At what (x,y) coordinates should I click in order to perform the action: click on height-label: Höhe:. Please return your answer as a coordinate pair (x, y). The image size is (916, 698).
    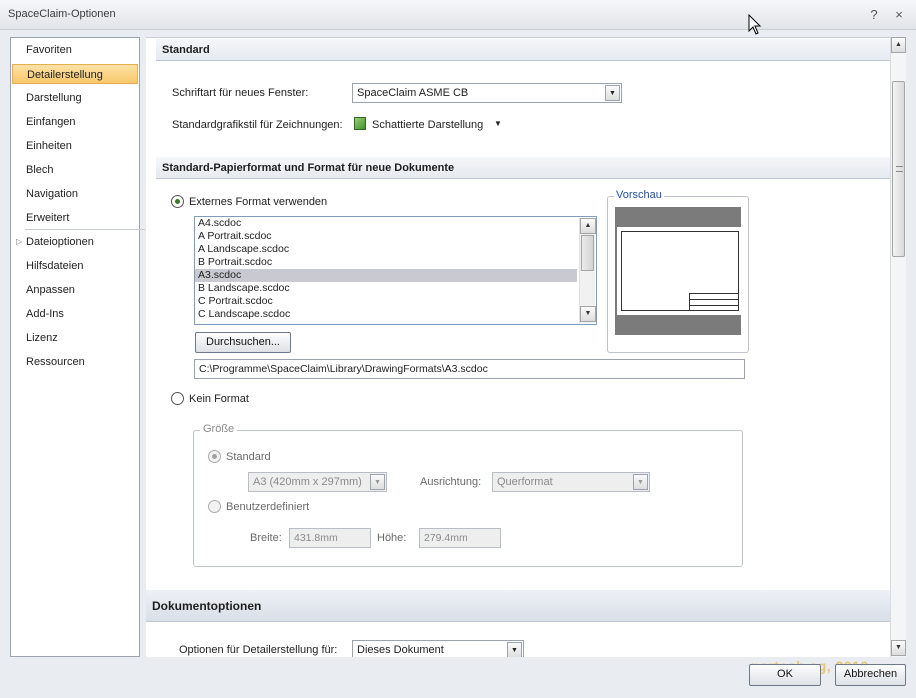
    Looking at the image, I should click on (392, 538).